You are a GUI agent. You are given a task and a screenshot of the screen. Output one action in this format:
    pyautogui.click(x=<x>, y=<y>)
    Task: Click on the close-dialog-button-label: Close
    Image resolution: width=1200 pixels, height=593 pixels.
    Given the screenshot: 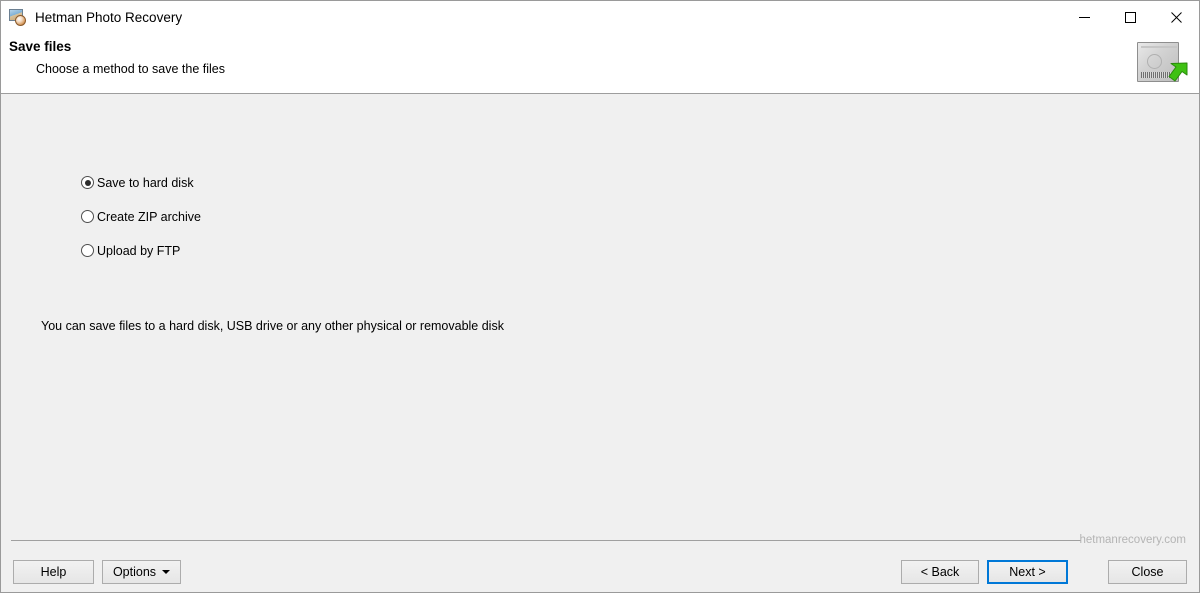 What is the action you would take?
    pyautogui.click(x=1147, y=572)
    